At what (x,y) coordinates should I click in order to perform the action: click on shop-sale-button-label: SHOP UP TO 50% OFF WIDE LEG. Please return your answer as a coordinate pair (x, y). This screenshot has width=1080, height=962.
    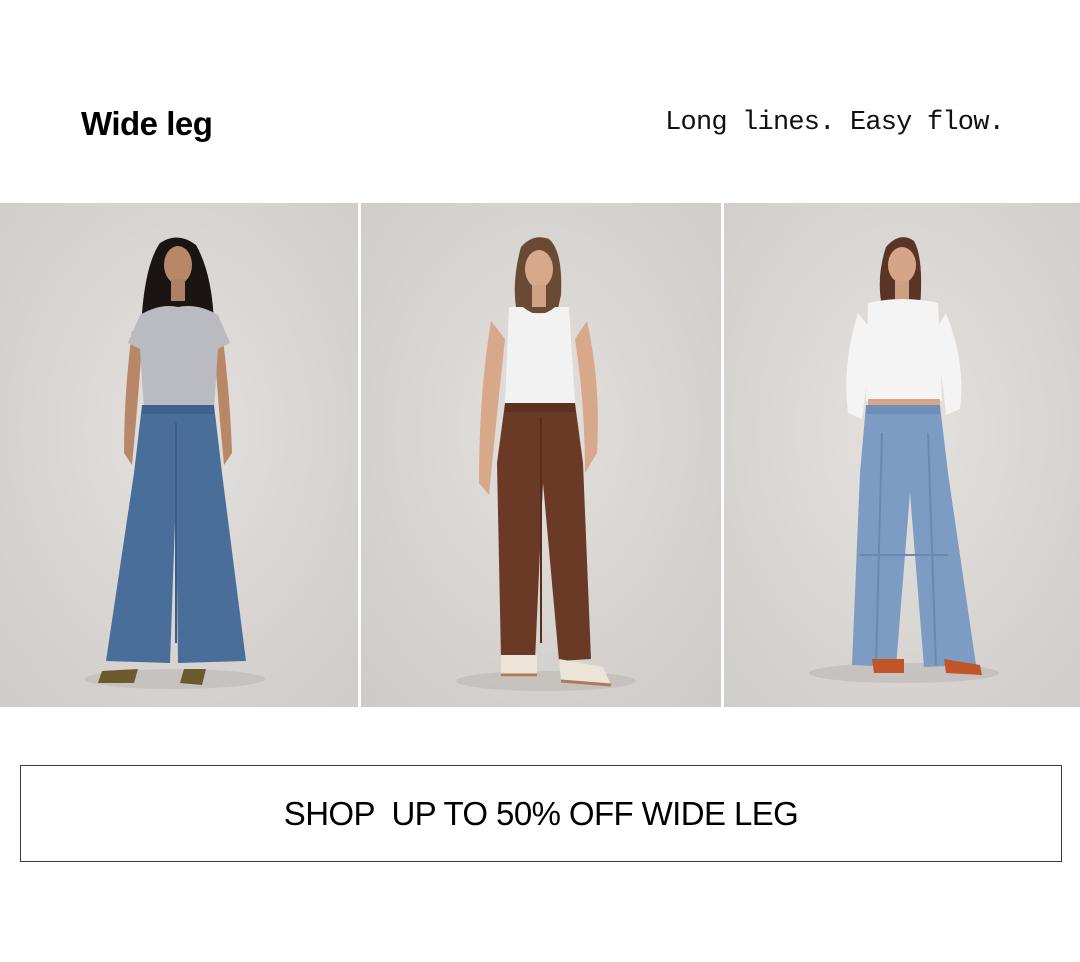
    Looking at the image, I should click on (541, 813).